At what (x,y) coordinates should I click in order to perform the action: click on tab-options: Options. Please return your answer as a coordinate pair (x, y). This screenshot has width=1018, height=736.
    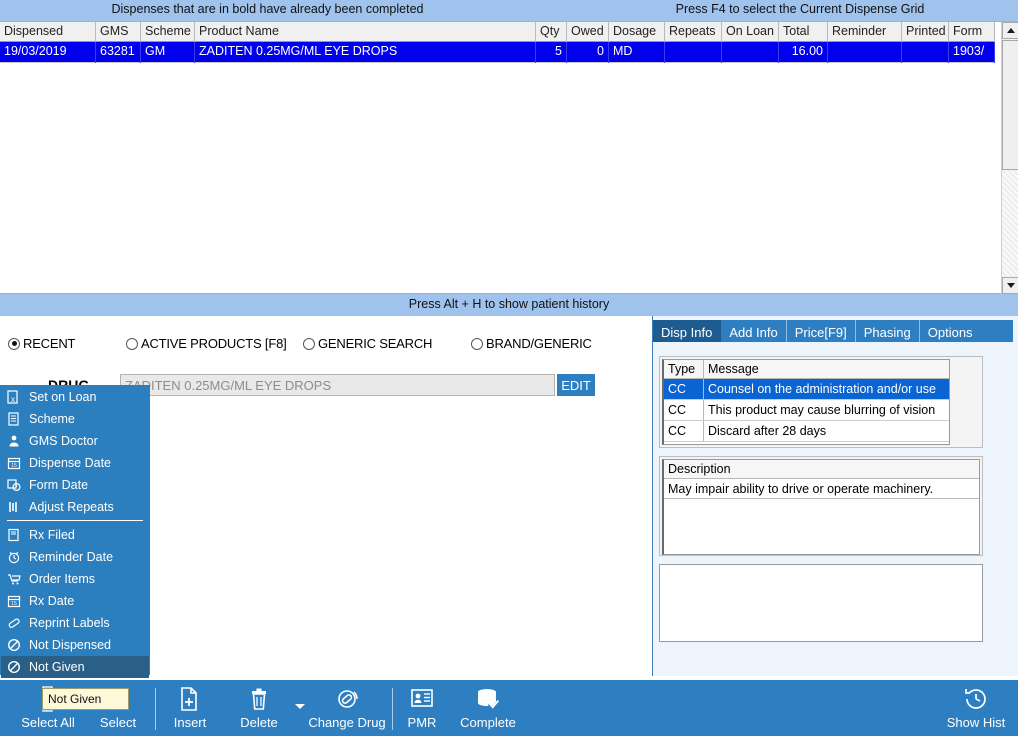
    Looking at the image, I should click on (950, 331).